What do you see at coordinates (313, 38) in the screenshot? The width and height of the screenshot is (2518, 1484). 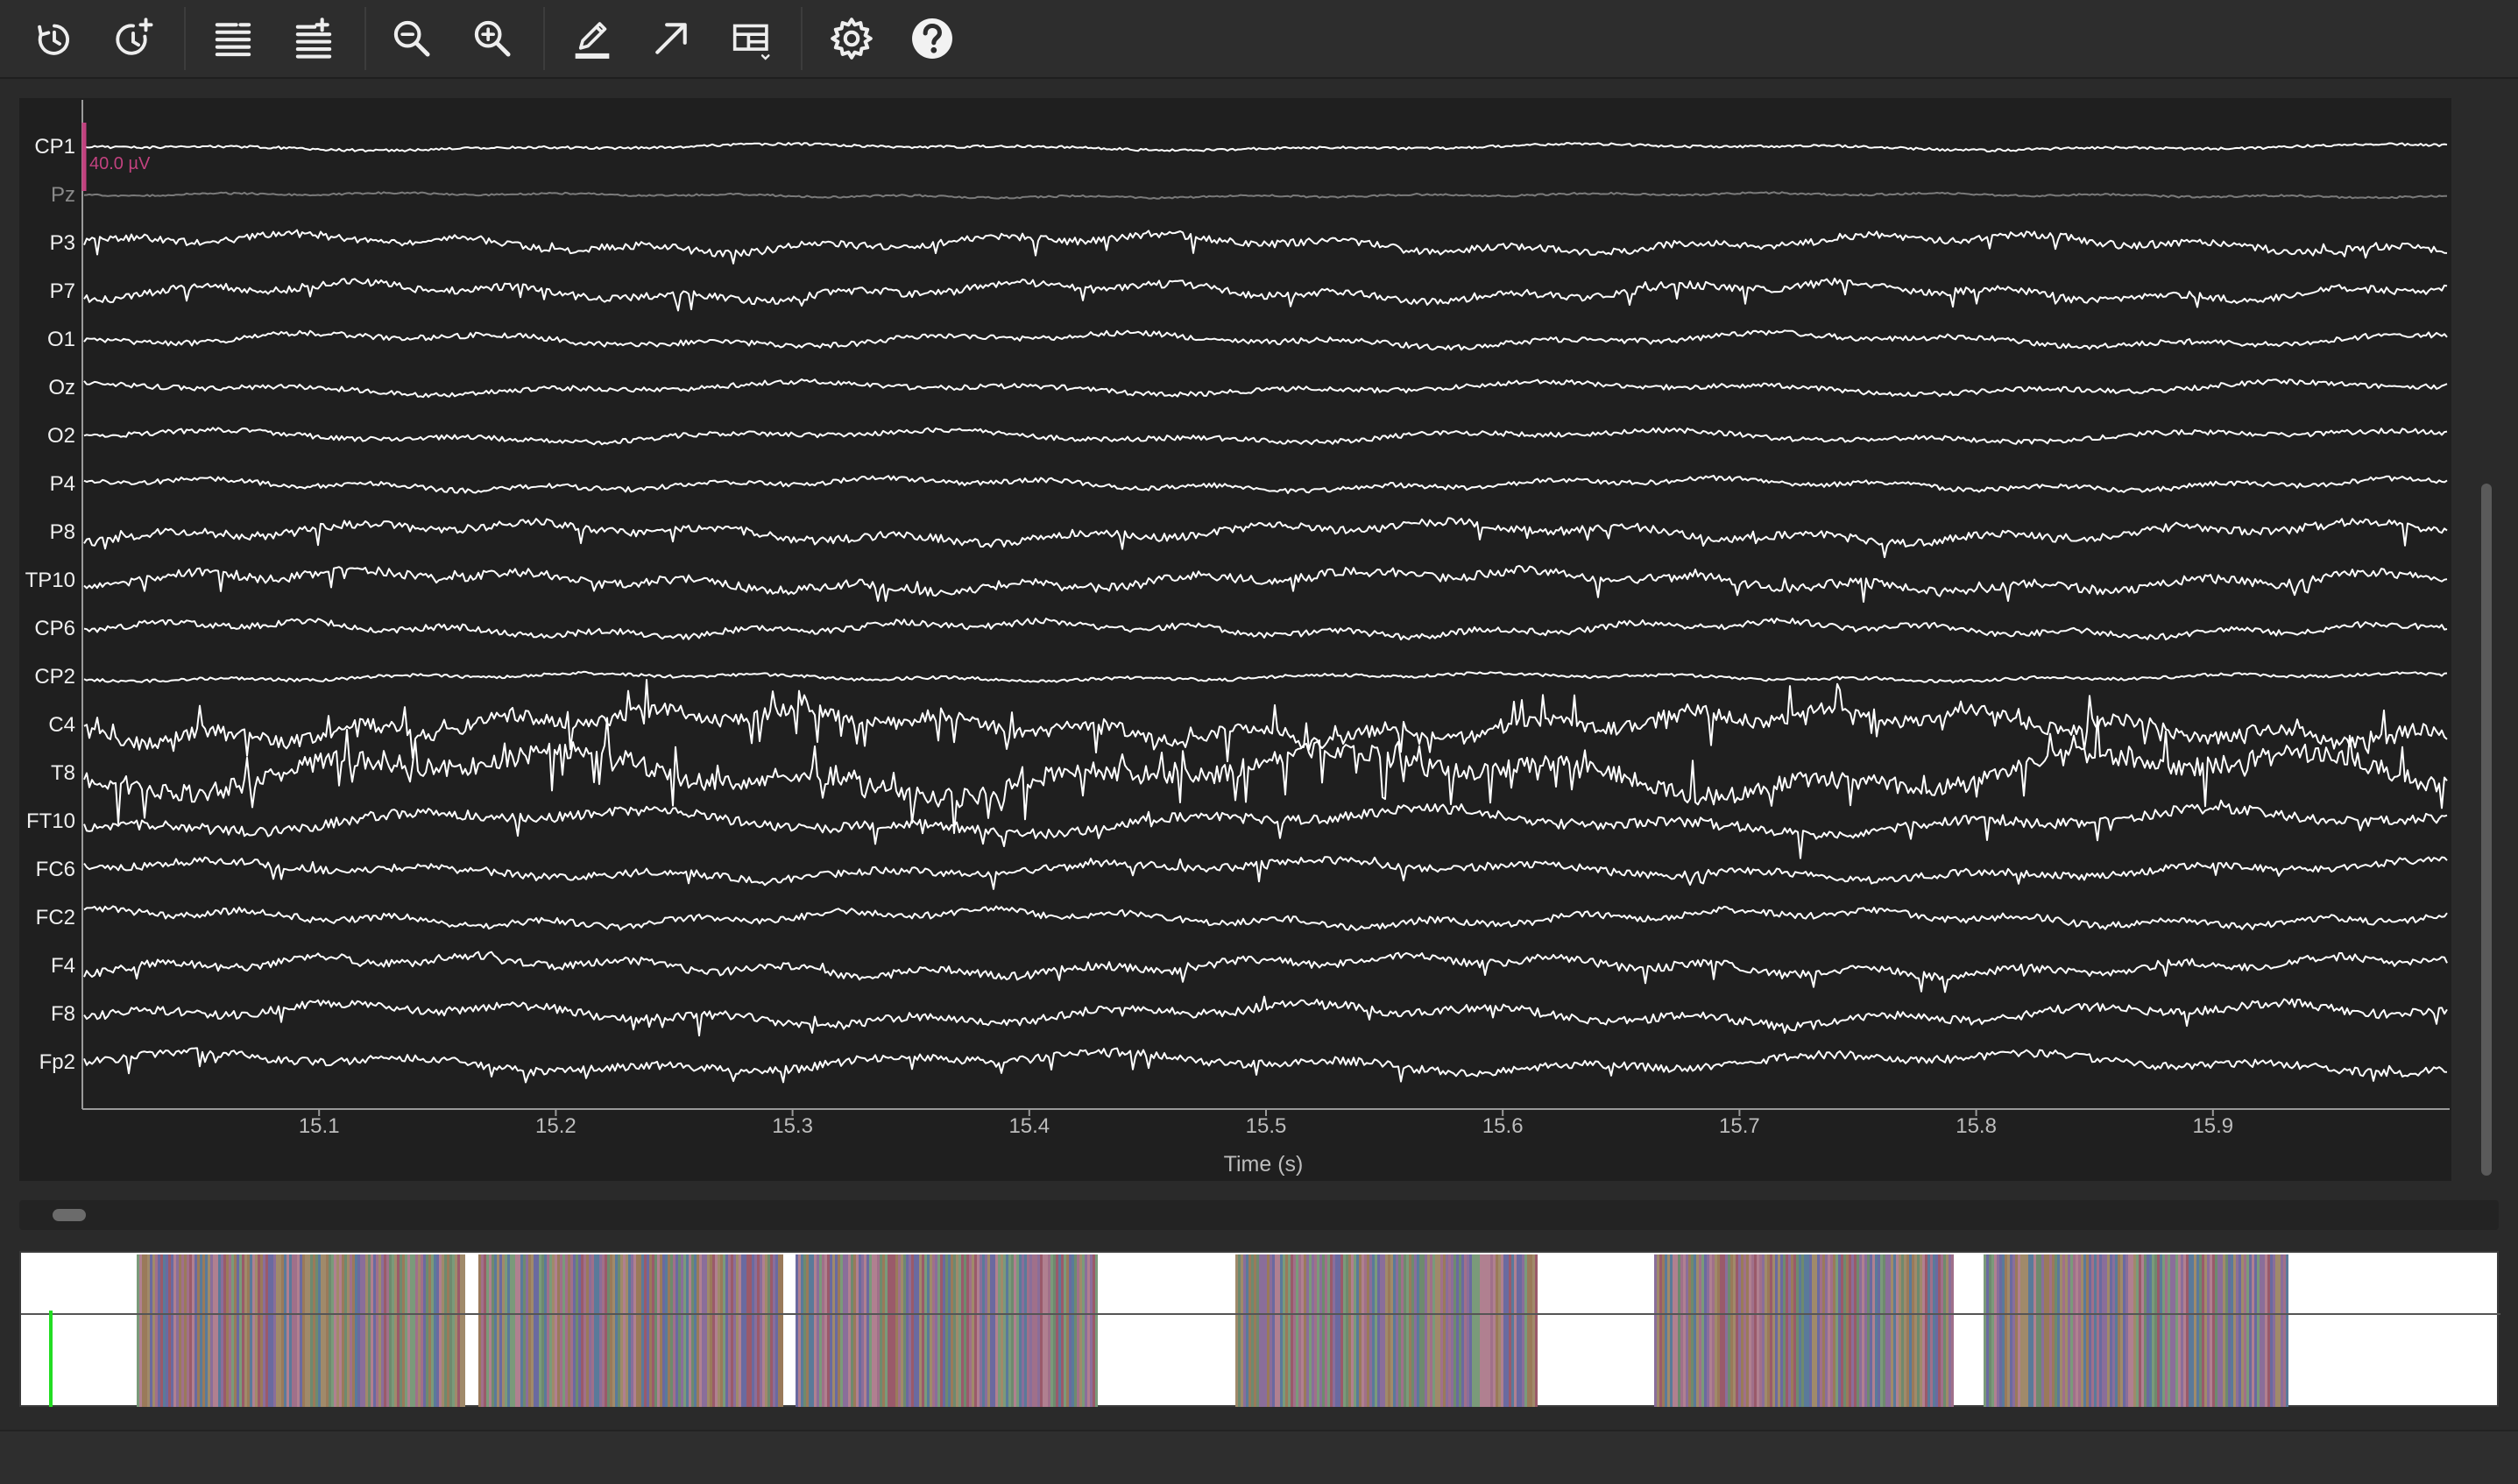 I see `more-channels-button` at bounding box center [313, 38].